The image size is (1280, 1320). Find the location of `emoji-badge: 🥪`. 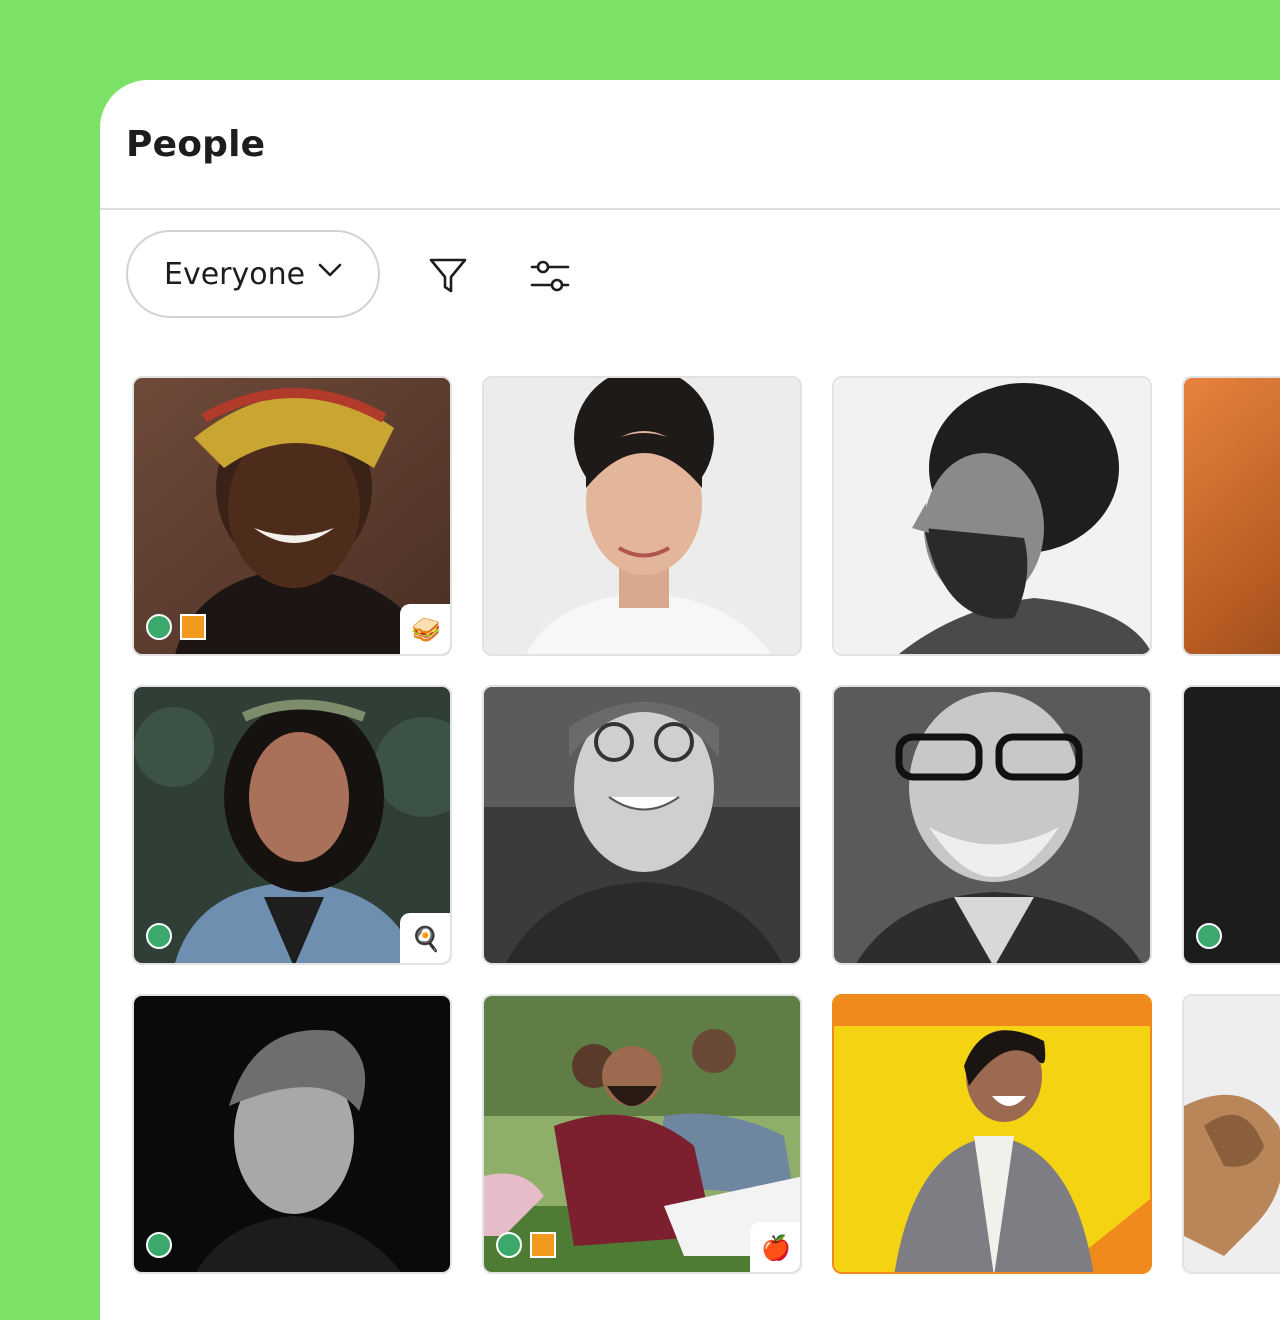

emoji-badge: 🥪 is located at coordinates (425, 629).